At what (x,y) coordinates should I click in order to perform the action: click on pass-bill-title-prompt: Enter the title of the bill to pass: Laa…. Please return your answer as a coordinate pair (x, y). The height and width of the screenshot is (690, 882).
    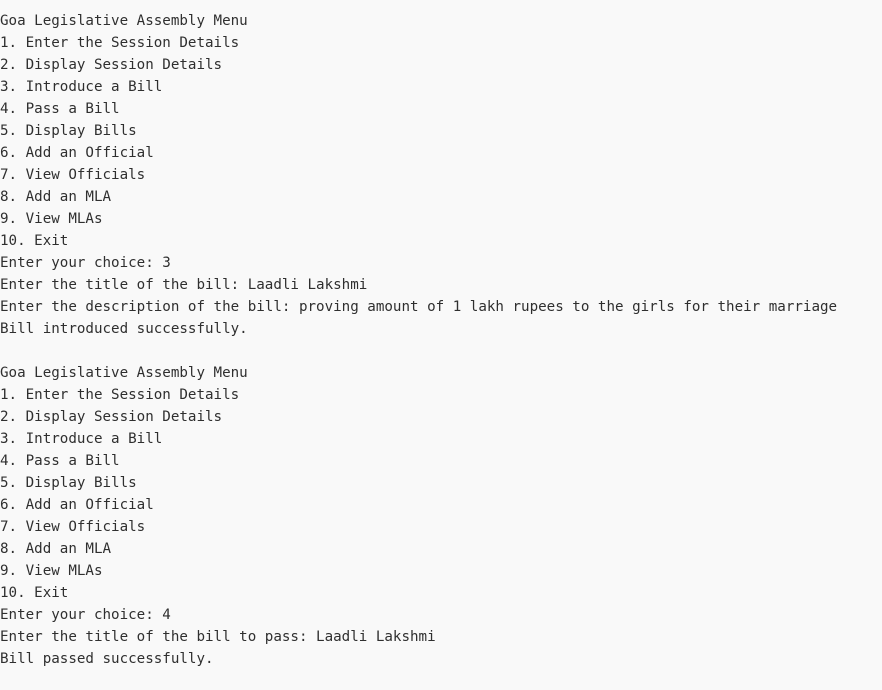
    Looking at the image, I should click on (218, 637).